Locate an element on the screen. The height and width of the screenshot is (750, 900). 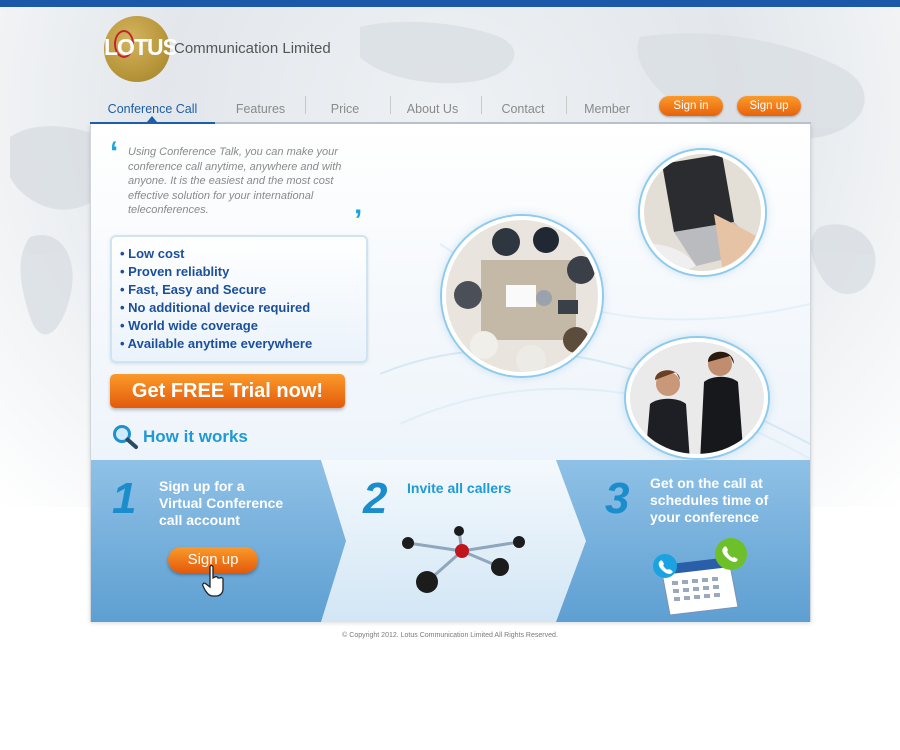
nav-item-about-us: About Us is located at coordinates (432, 111).